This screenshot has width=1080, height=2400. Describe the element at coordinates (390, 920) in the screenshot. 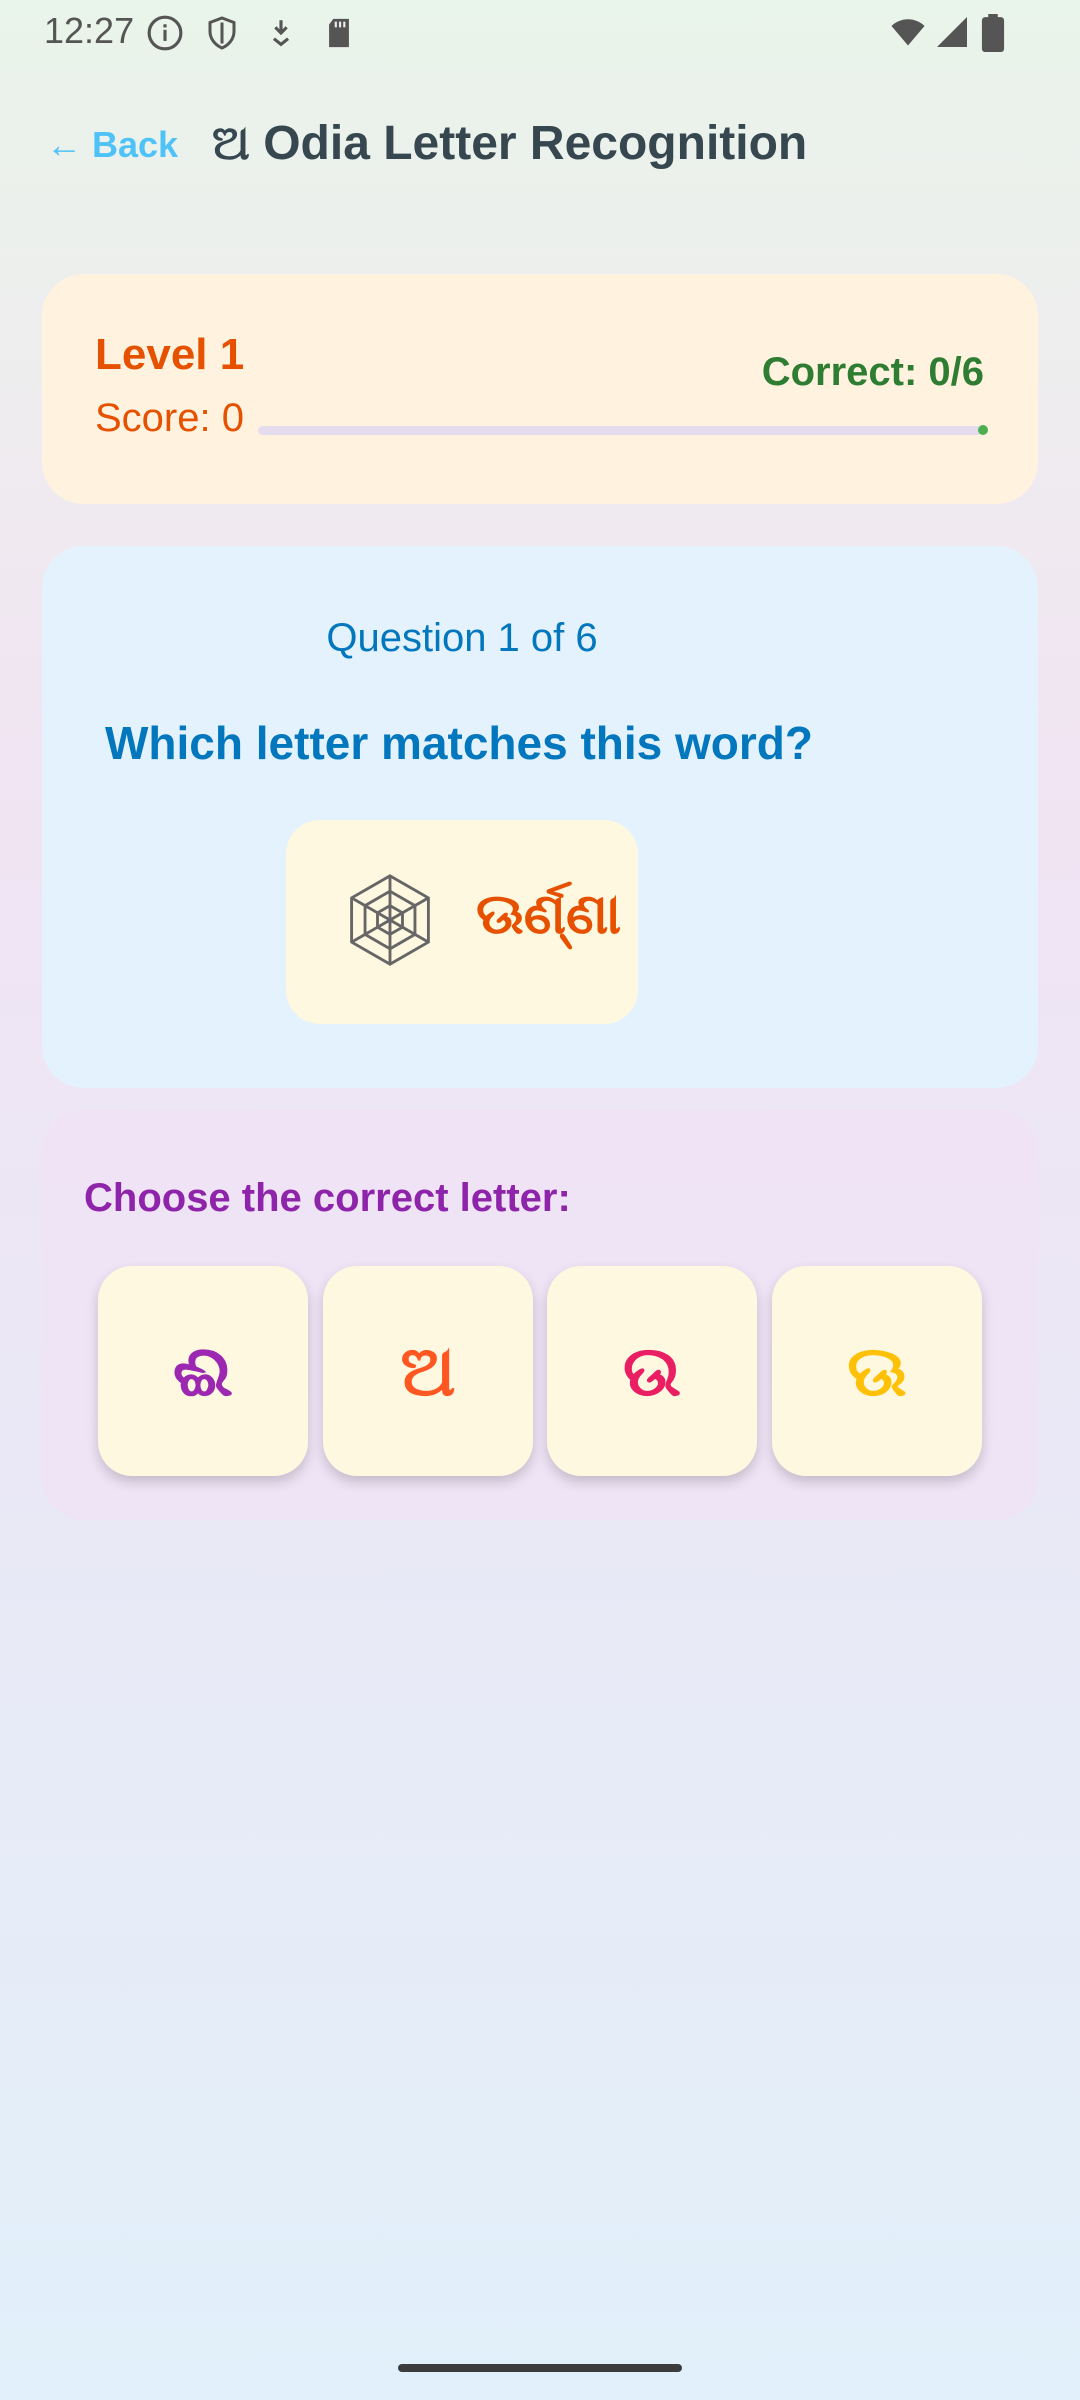

I see `spider-web-icon` at that location.